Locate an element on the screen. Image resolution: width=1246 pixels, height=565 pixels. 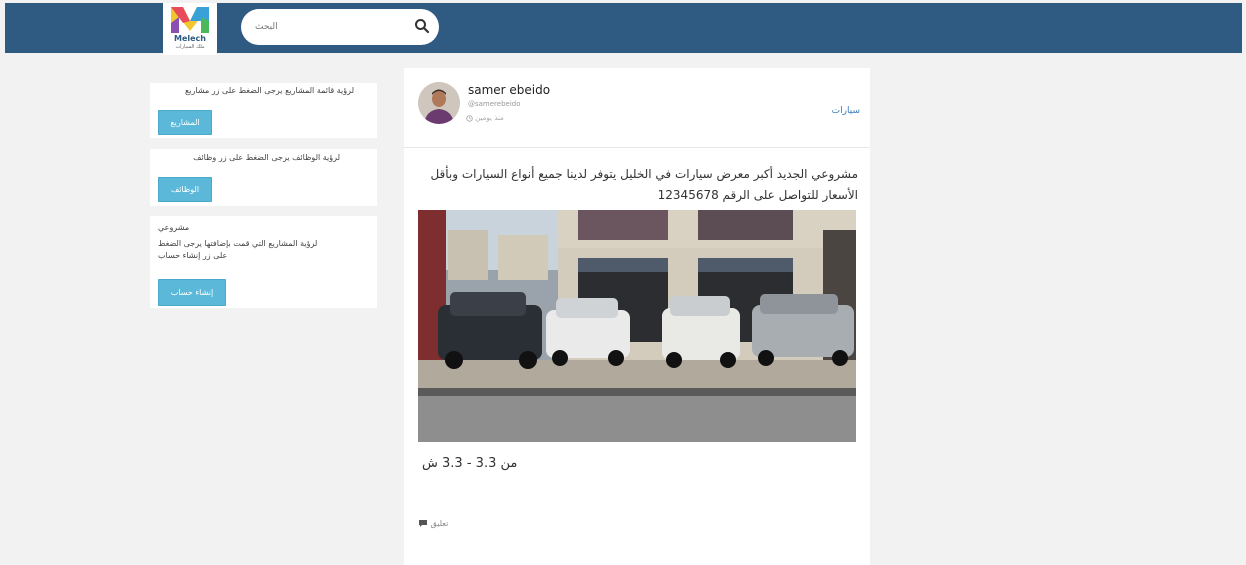
site-logo: Melech ملك السيارات is located at coordinates (190, 29).